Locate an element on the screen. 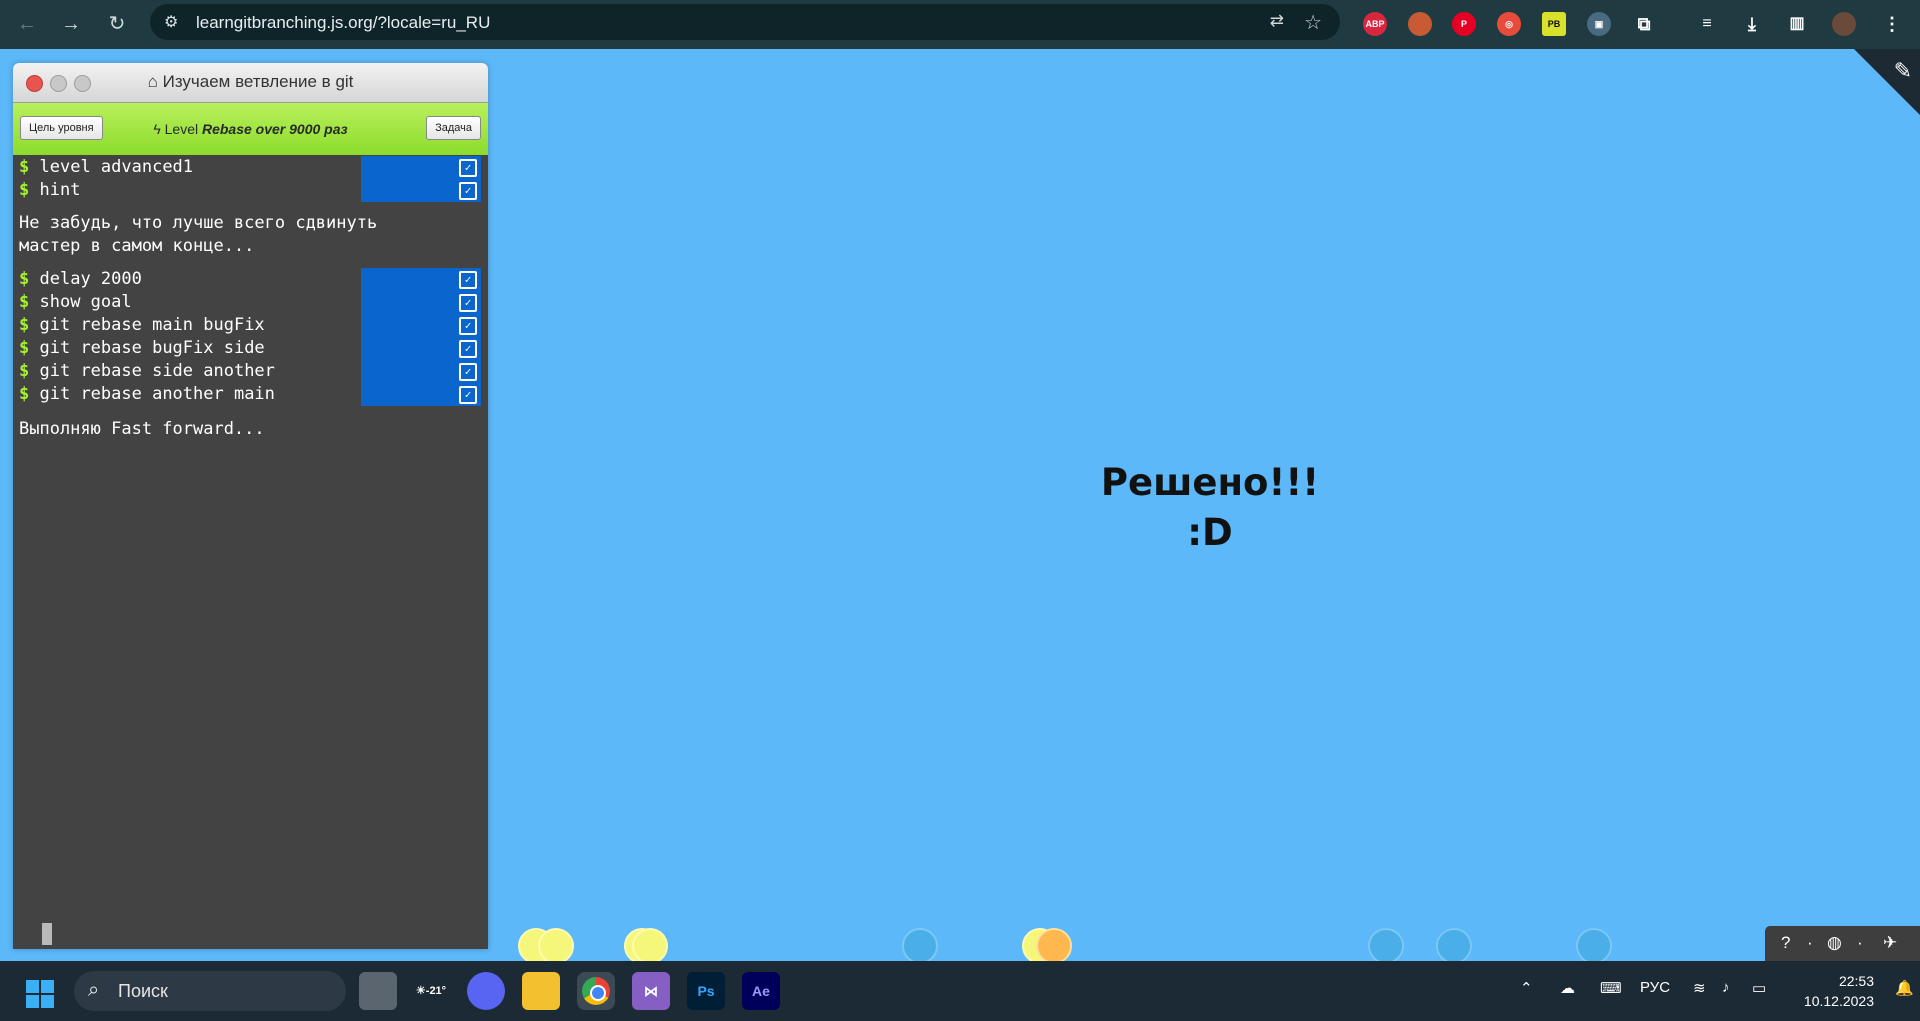 The image size is (1920, 1021). clock-time: 22:53 is located at coordinates (1856, 981).